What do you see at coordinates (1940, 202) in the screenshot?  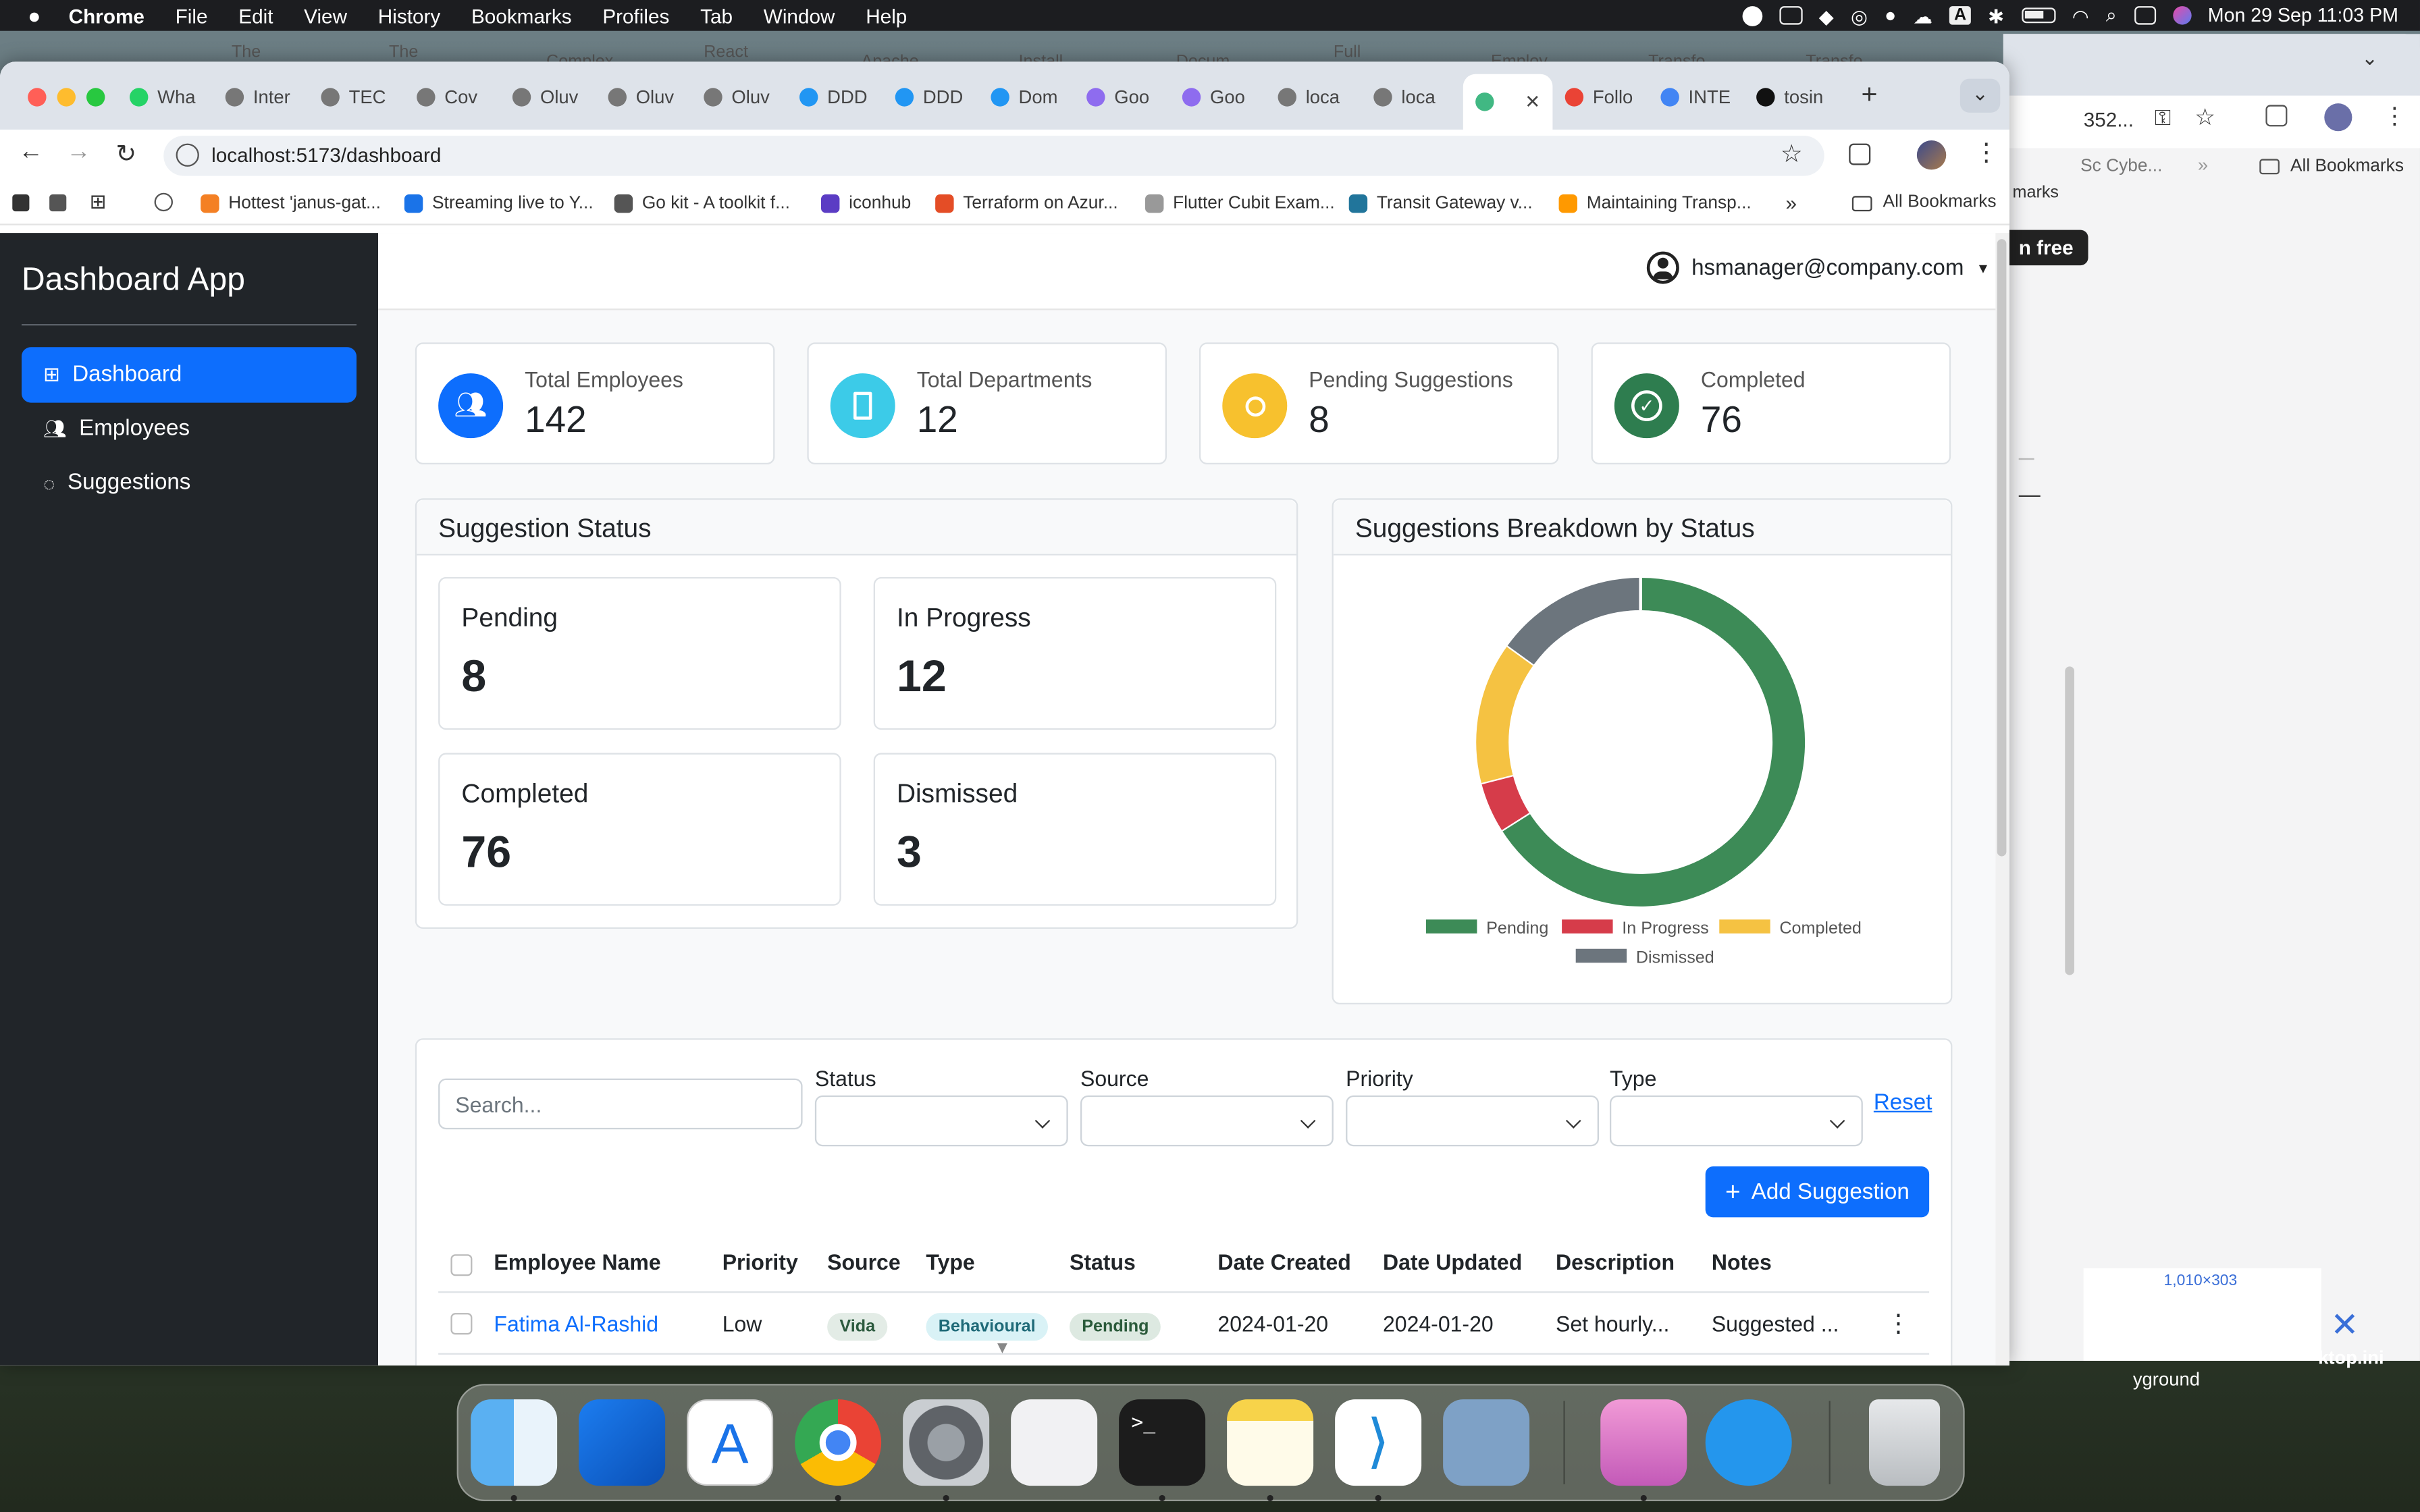 I see `all-bookmarks-link: All Bookmarks` at bounding box center [1940, 202].